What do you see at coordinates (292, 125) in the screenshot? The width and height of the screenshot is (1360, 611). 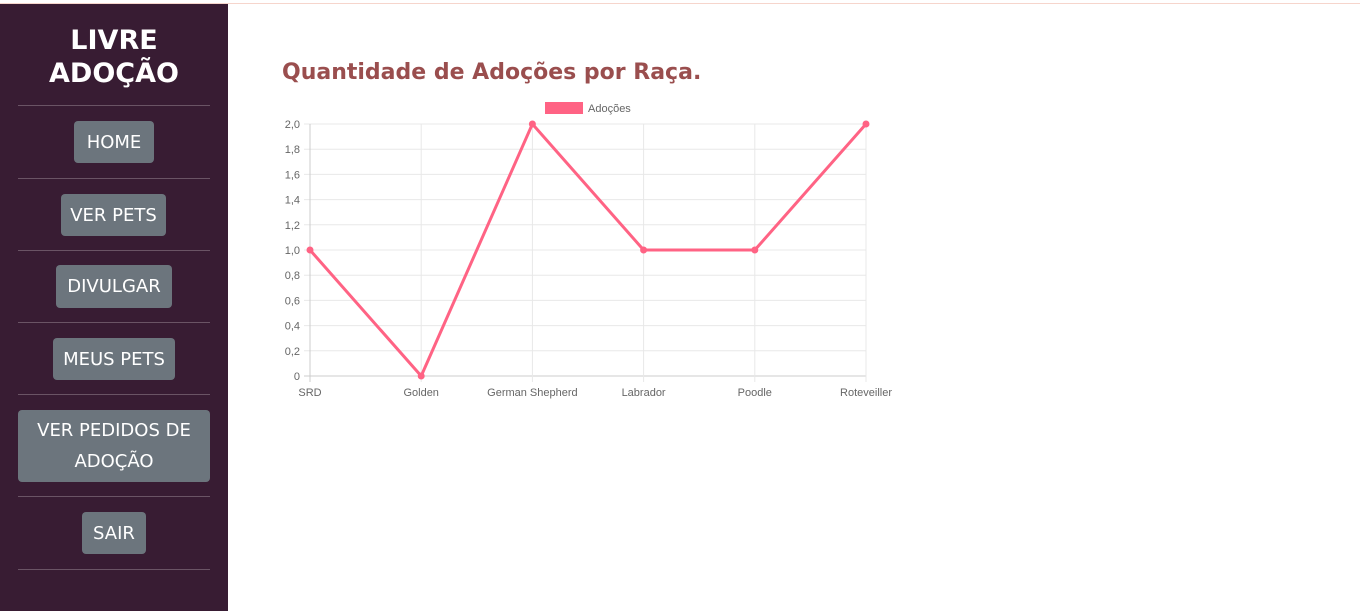 I see `y-tick-label: 2,0` at bounding box center [292, 125].